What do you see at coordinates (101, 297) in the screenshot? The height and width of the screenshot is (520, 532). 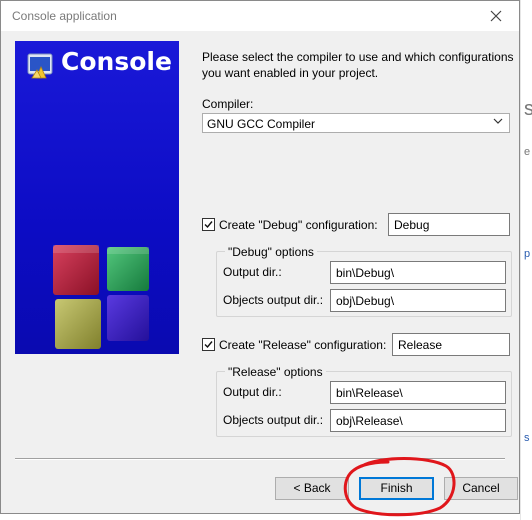 I see `codeblocks-logo-icon` at bounding box center [101, 297].